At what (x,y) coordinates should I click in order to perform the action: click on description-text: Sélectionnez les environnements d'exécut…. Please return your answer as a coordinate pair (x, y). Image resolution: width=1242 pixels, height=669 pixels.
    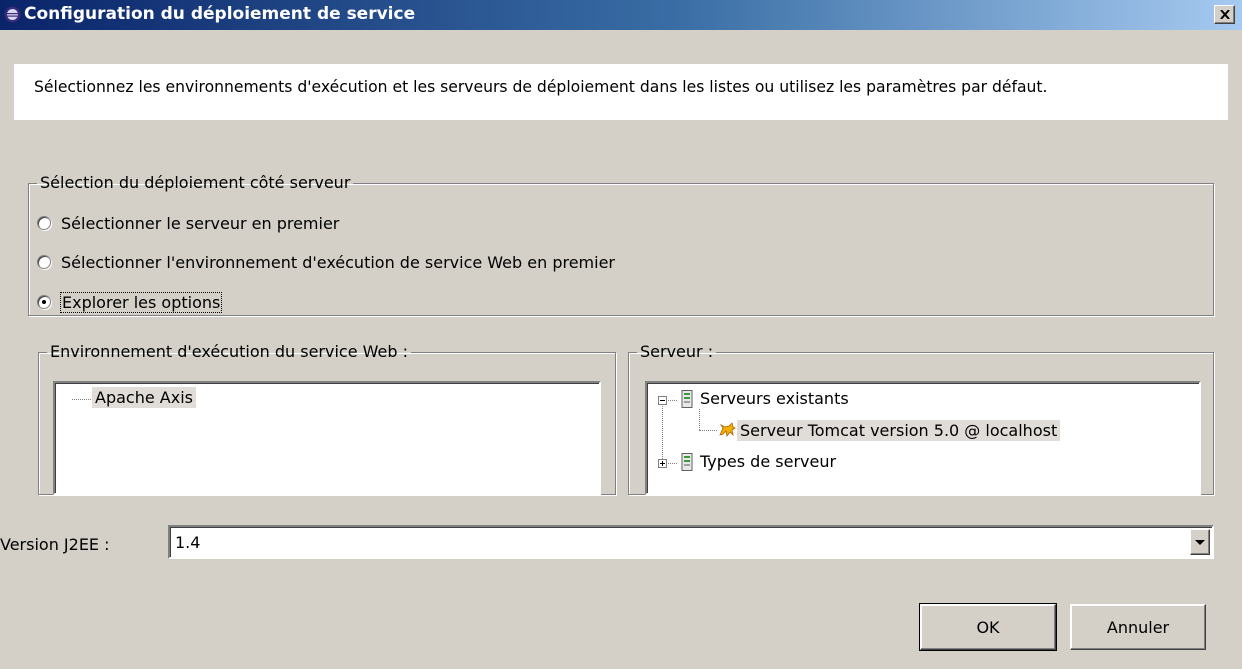
    Looking at the image, I should click on (541, 87).